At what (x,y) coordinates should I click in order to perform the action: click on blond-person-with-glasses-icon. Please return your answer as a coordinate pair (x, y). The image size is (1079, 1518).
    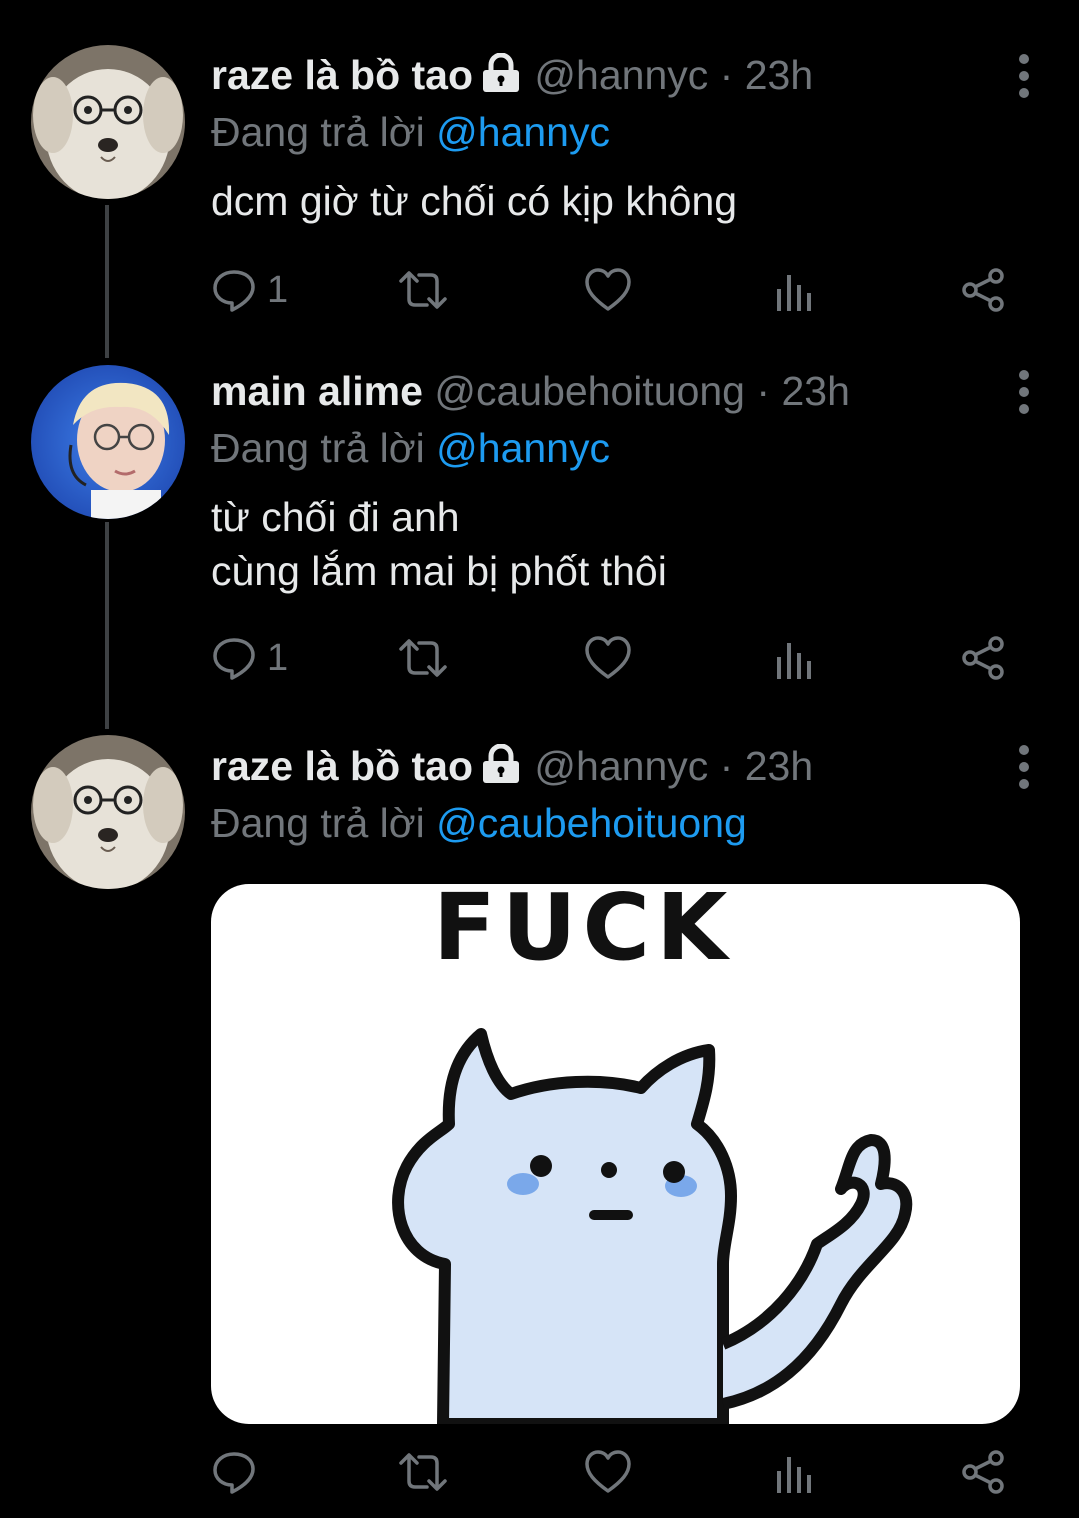
    Looking at the image, I should click on (108, 442).